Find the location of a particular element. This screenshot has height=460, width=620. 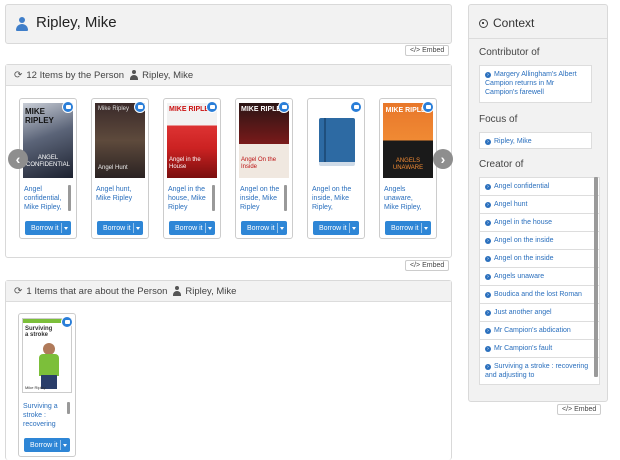

creator-heading: Creator of is located at coordinates (501, 164).